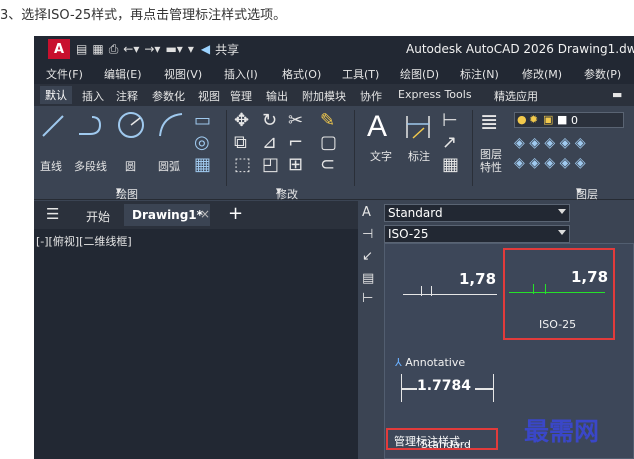  I want to click on tab-insert: 插入, so click(93, 96).